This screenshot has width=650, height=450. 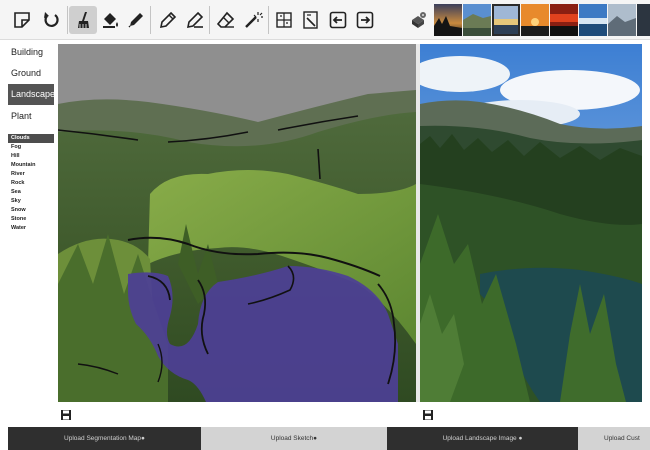 I want to click on redo-icon, so click(x=51, y=20).